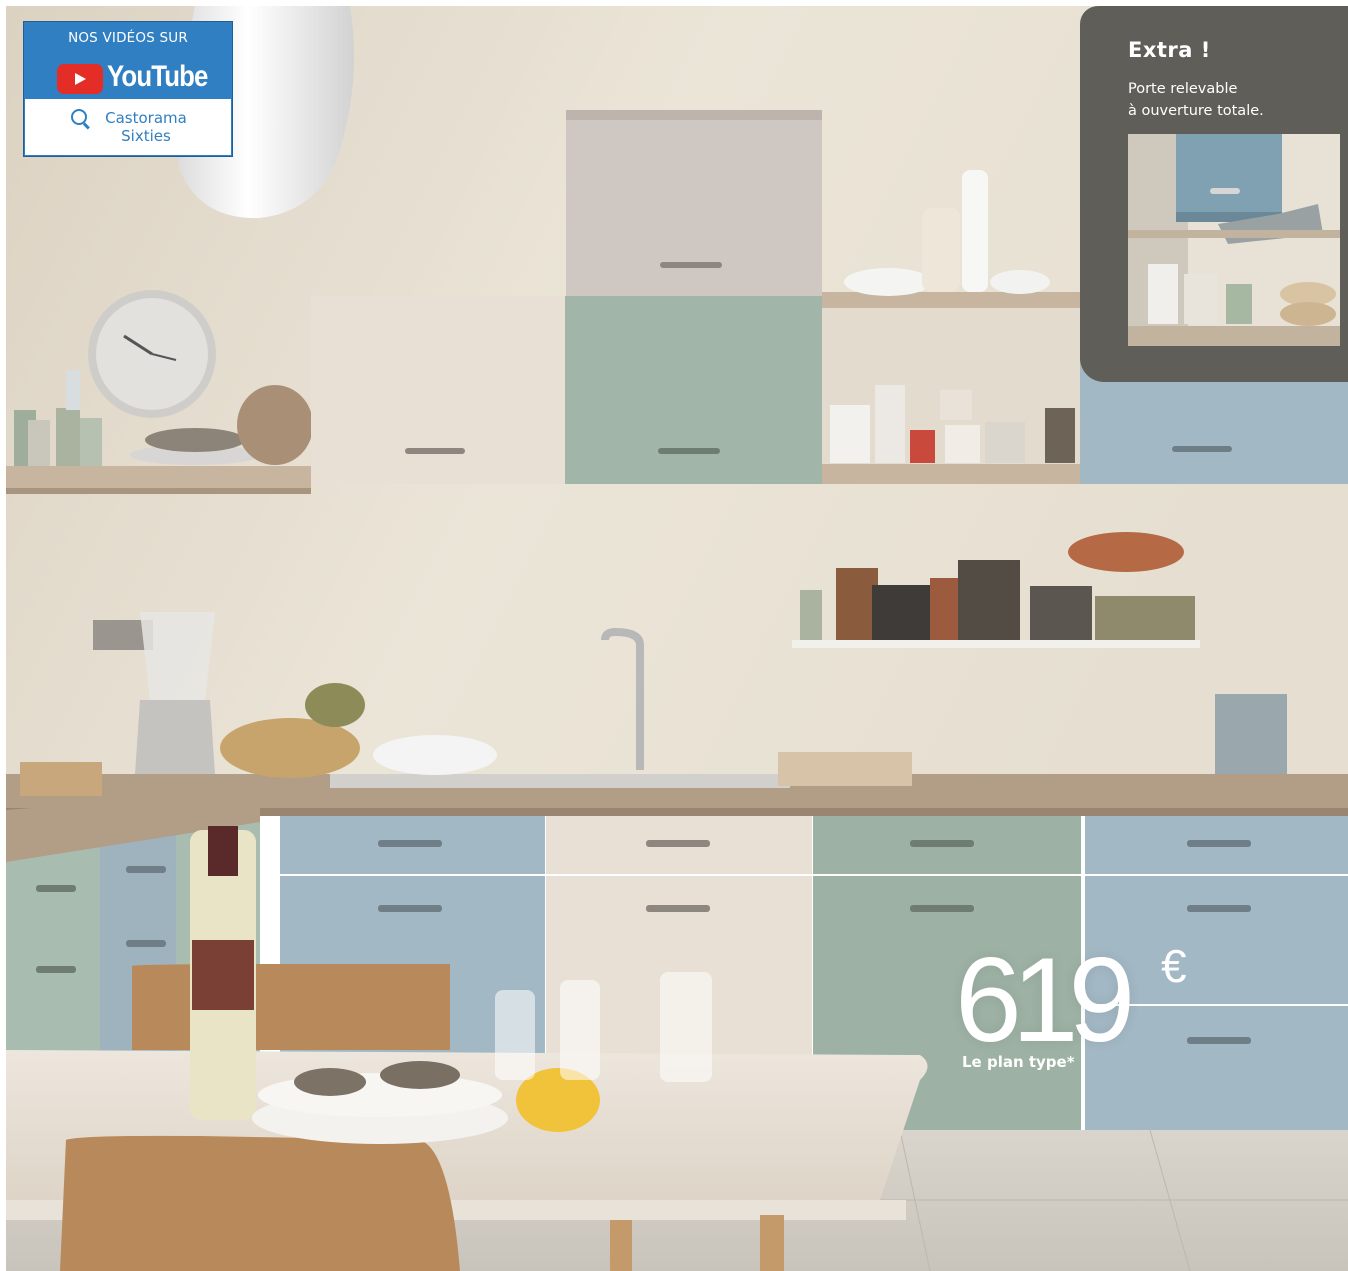 The image size is (1348, 1271). What do you see at coordinates (146, 118) in the screenshot?
I see `search-query-line1: Castorama` at bounding box center [146, 118].